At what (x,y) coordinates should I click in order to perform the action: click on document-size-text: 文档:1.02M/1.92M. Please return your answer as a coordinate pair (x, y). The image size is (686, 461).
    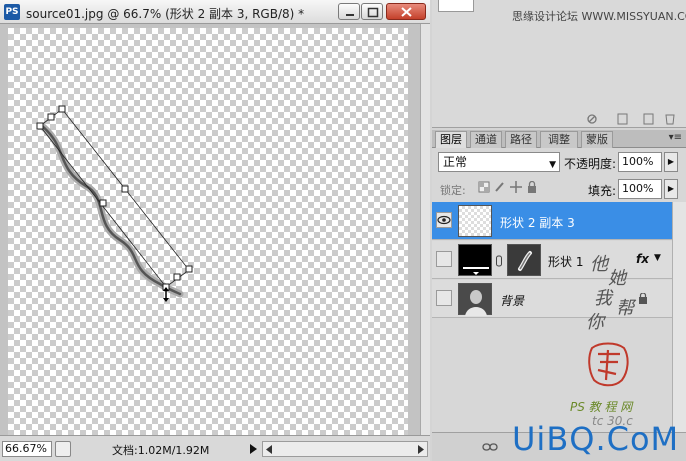
    Looking at the image, I should click on (161, 450).